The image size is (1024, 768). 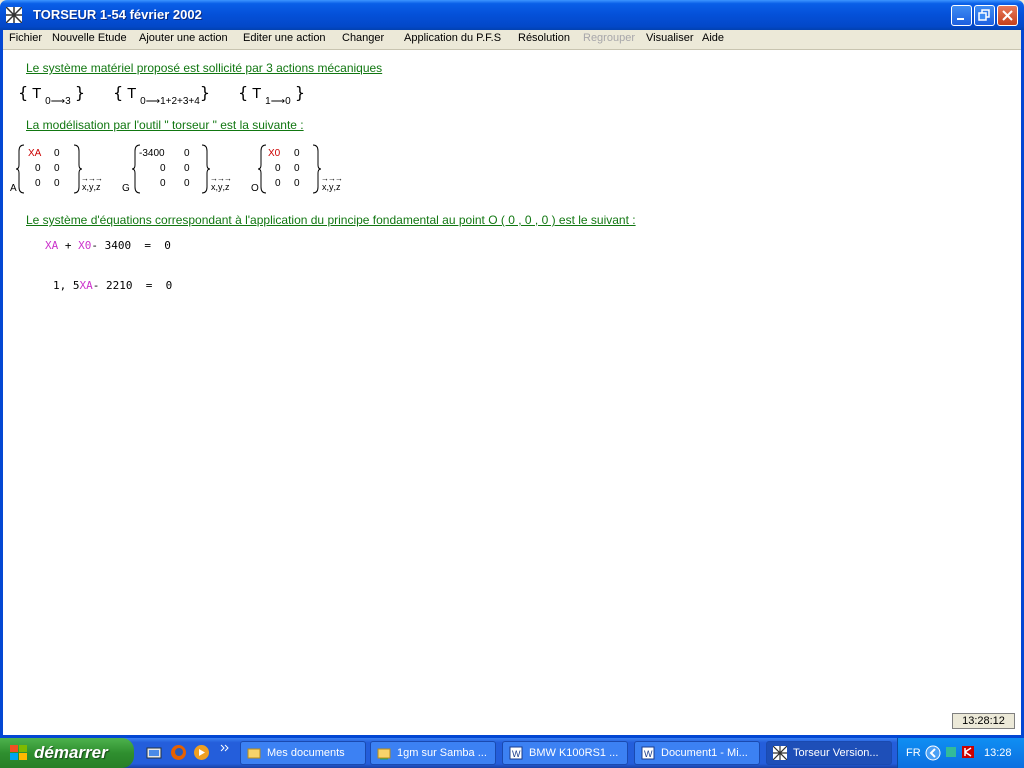 I want to click on close-icon, so click(x=1007, y=15).